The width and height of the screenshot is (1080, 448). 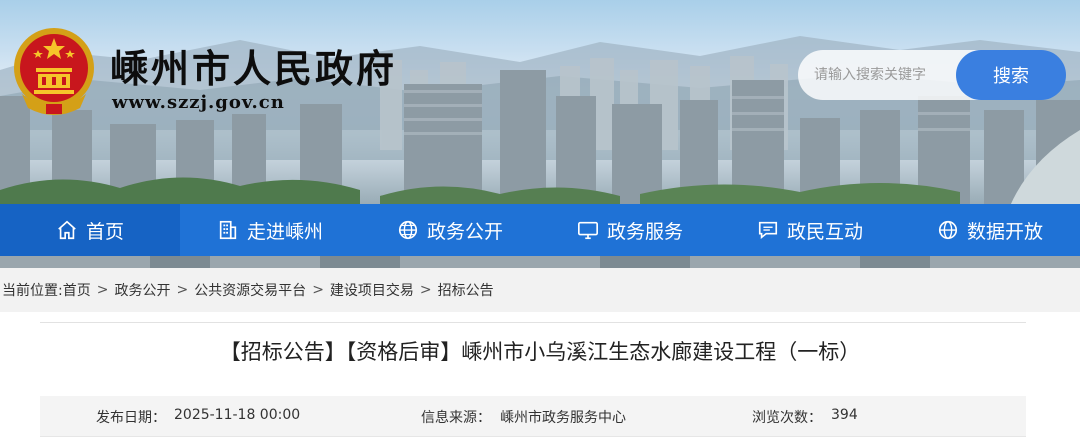 I want to click on nav-item-gov-services: 政务服务, so click(x=630, y=230).